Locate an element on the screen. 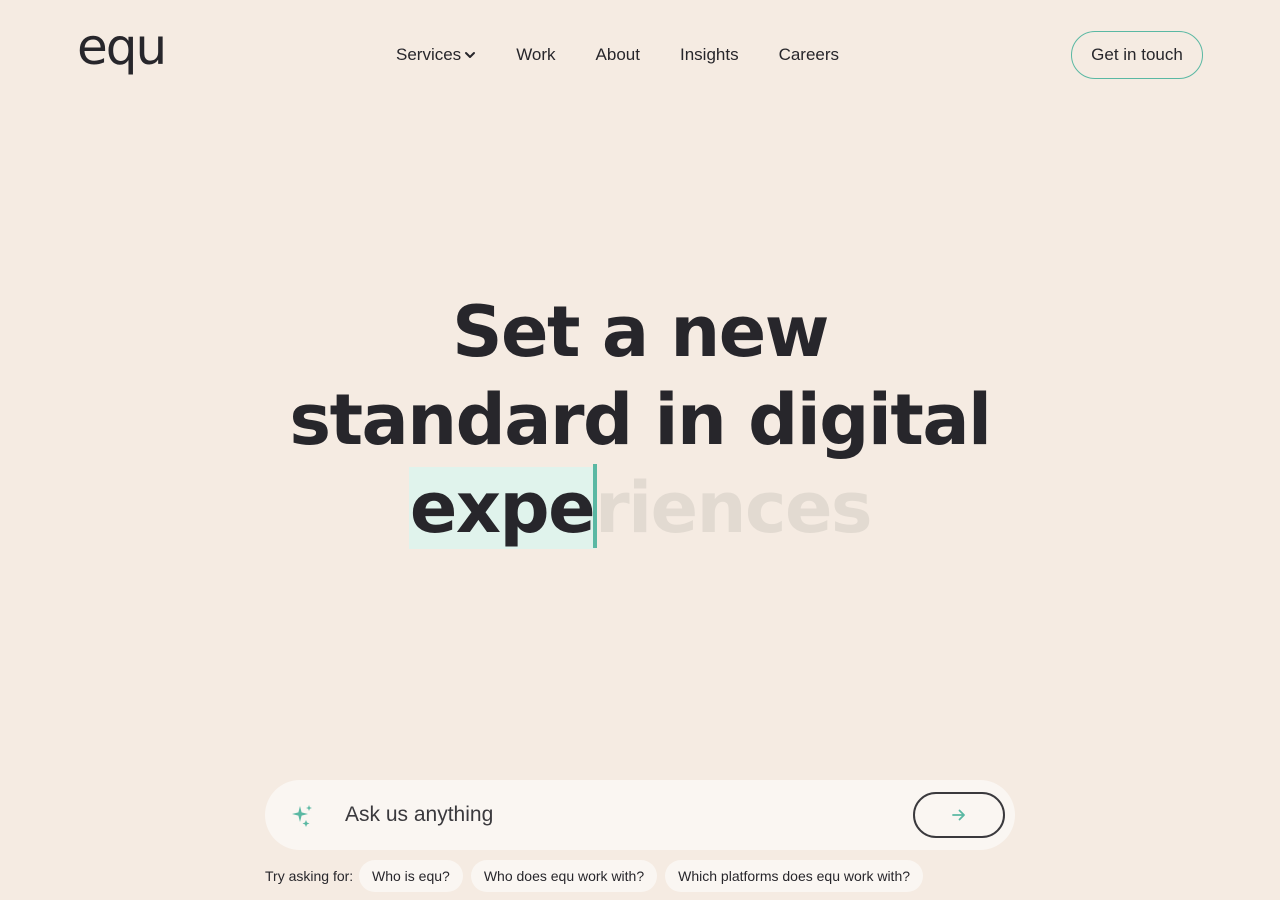  nav-work: Work is located at coordinates (535, 55).